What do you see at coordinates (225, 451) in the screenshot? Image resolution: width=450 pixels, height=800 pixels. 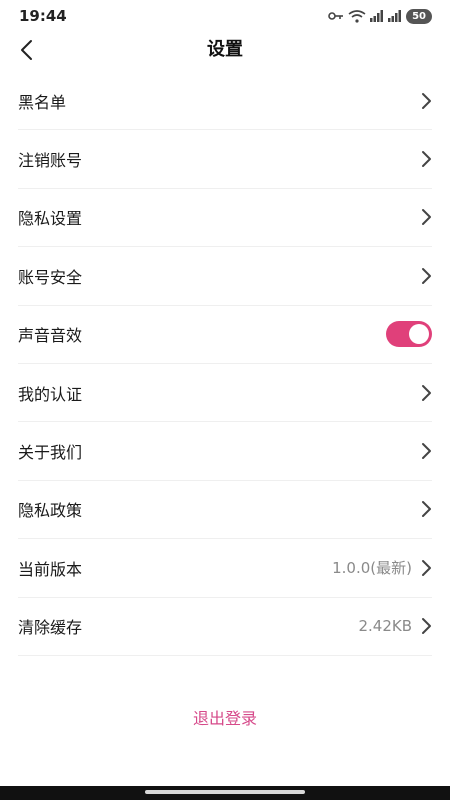 I see `settings-row-about-us: 关于我们` at bounding box center [225, 451].